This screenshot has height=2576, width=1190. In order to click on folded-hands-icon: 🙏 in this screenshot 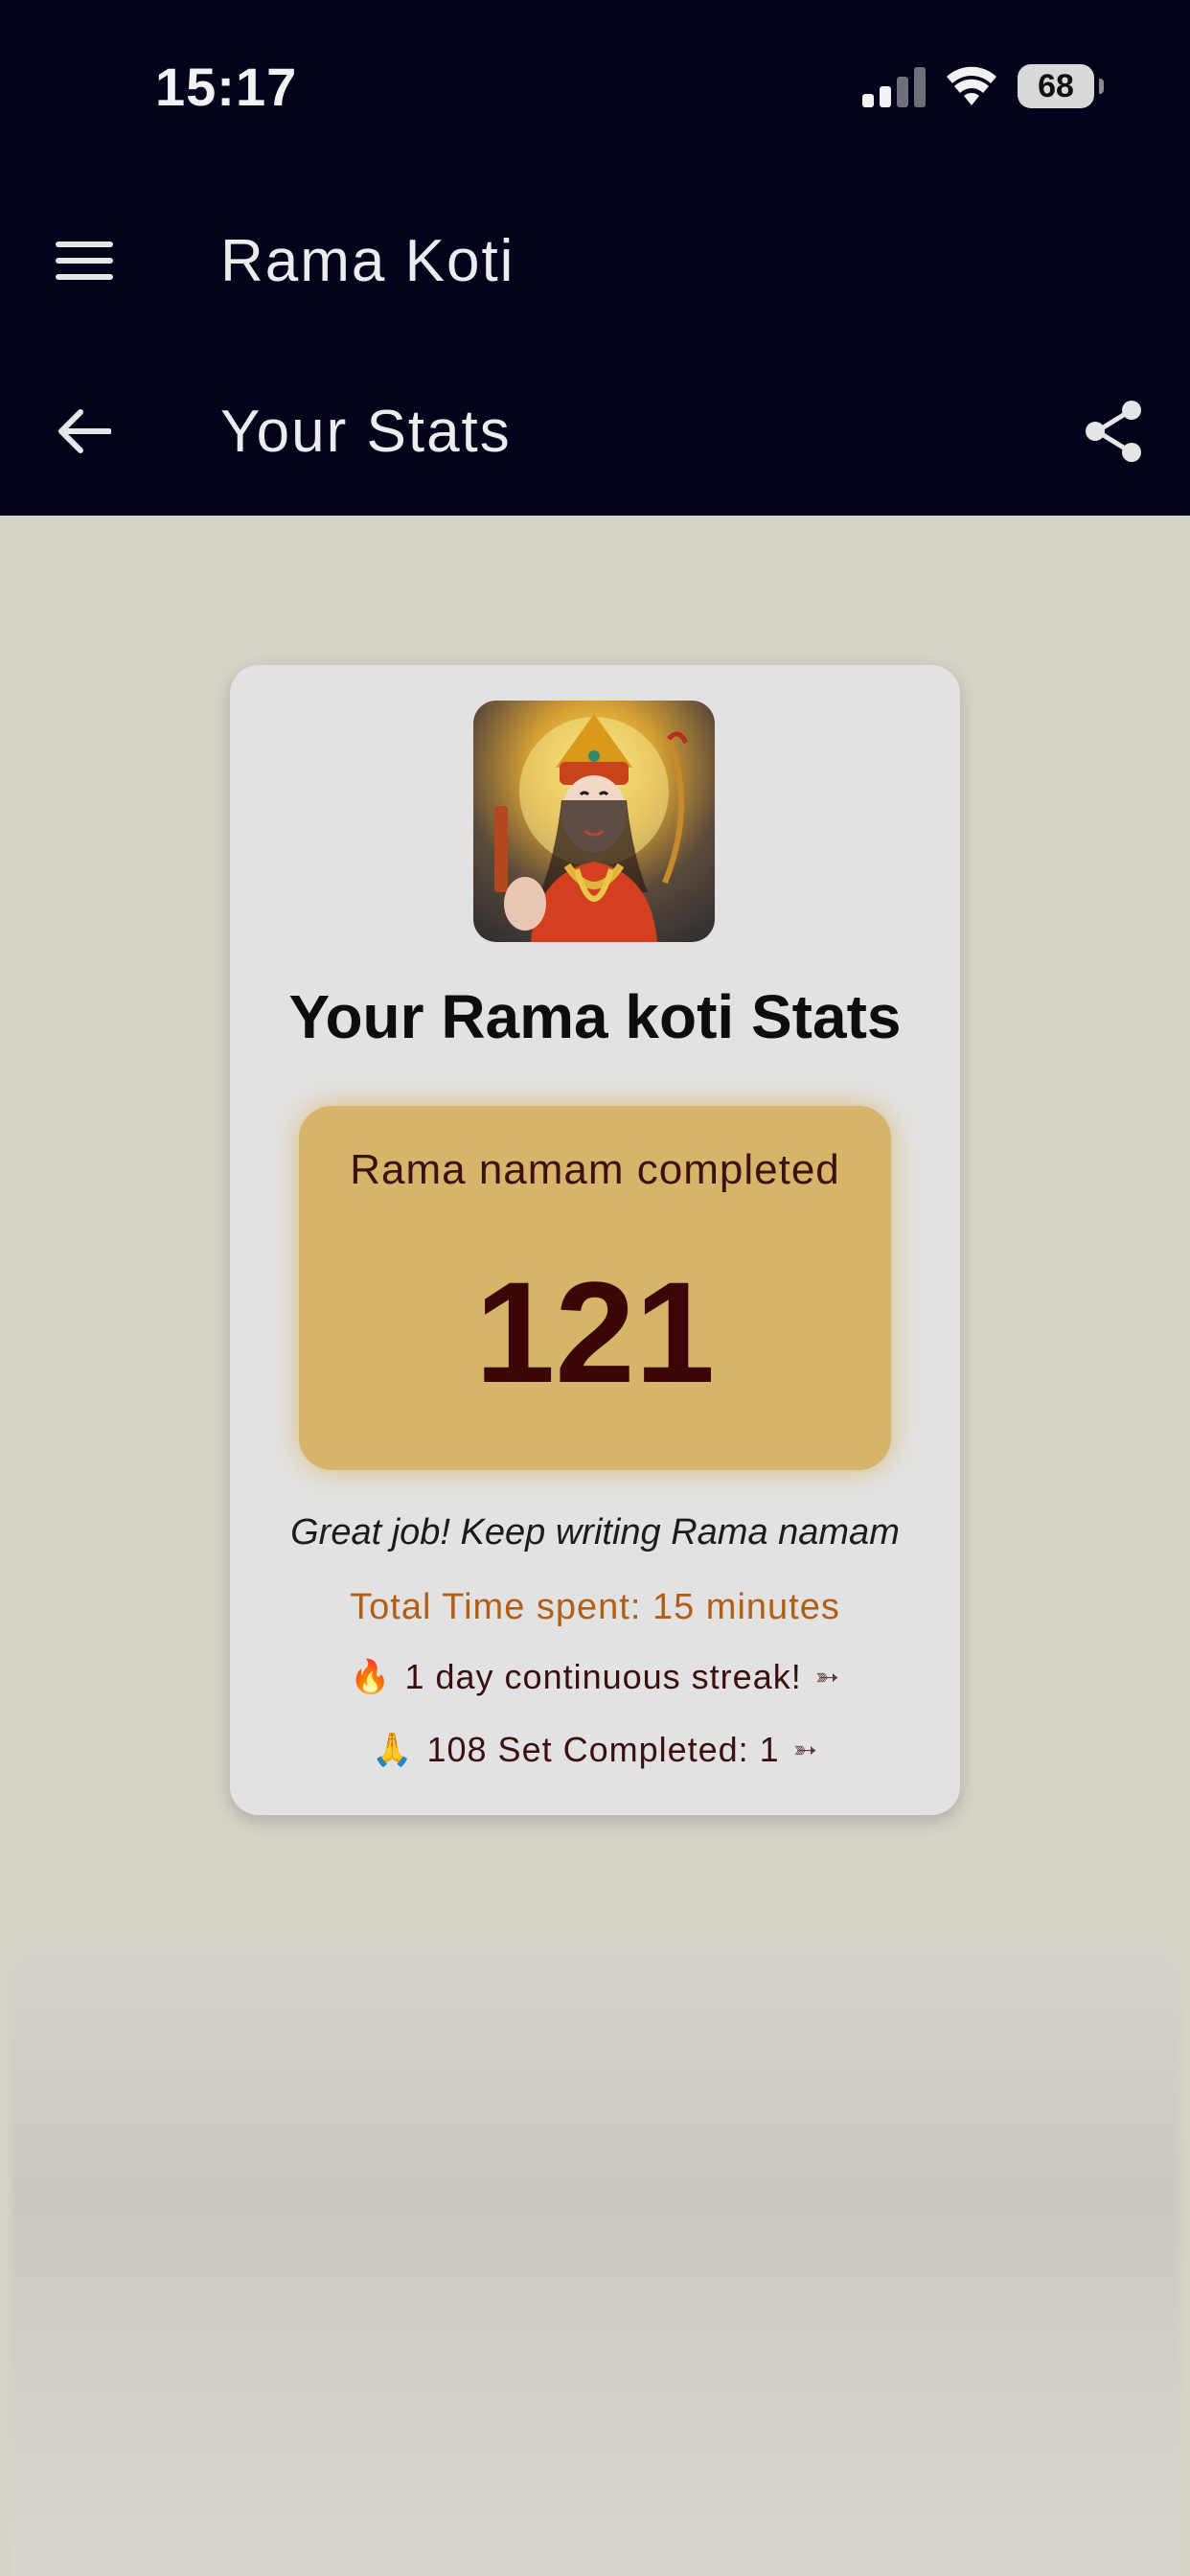, I will do `click(393, 1750)`.